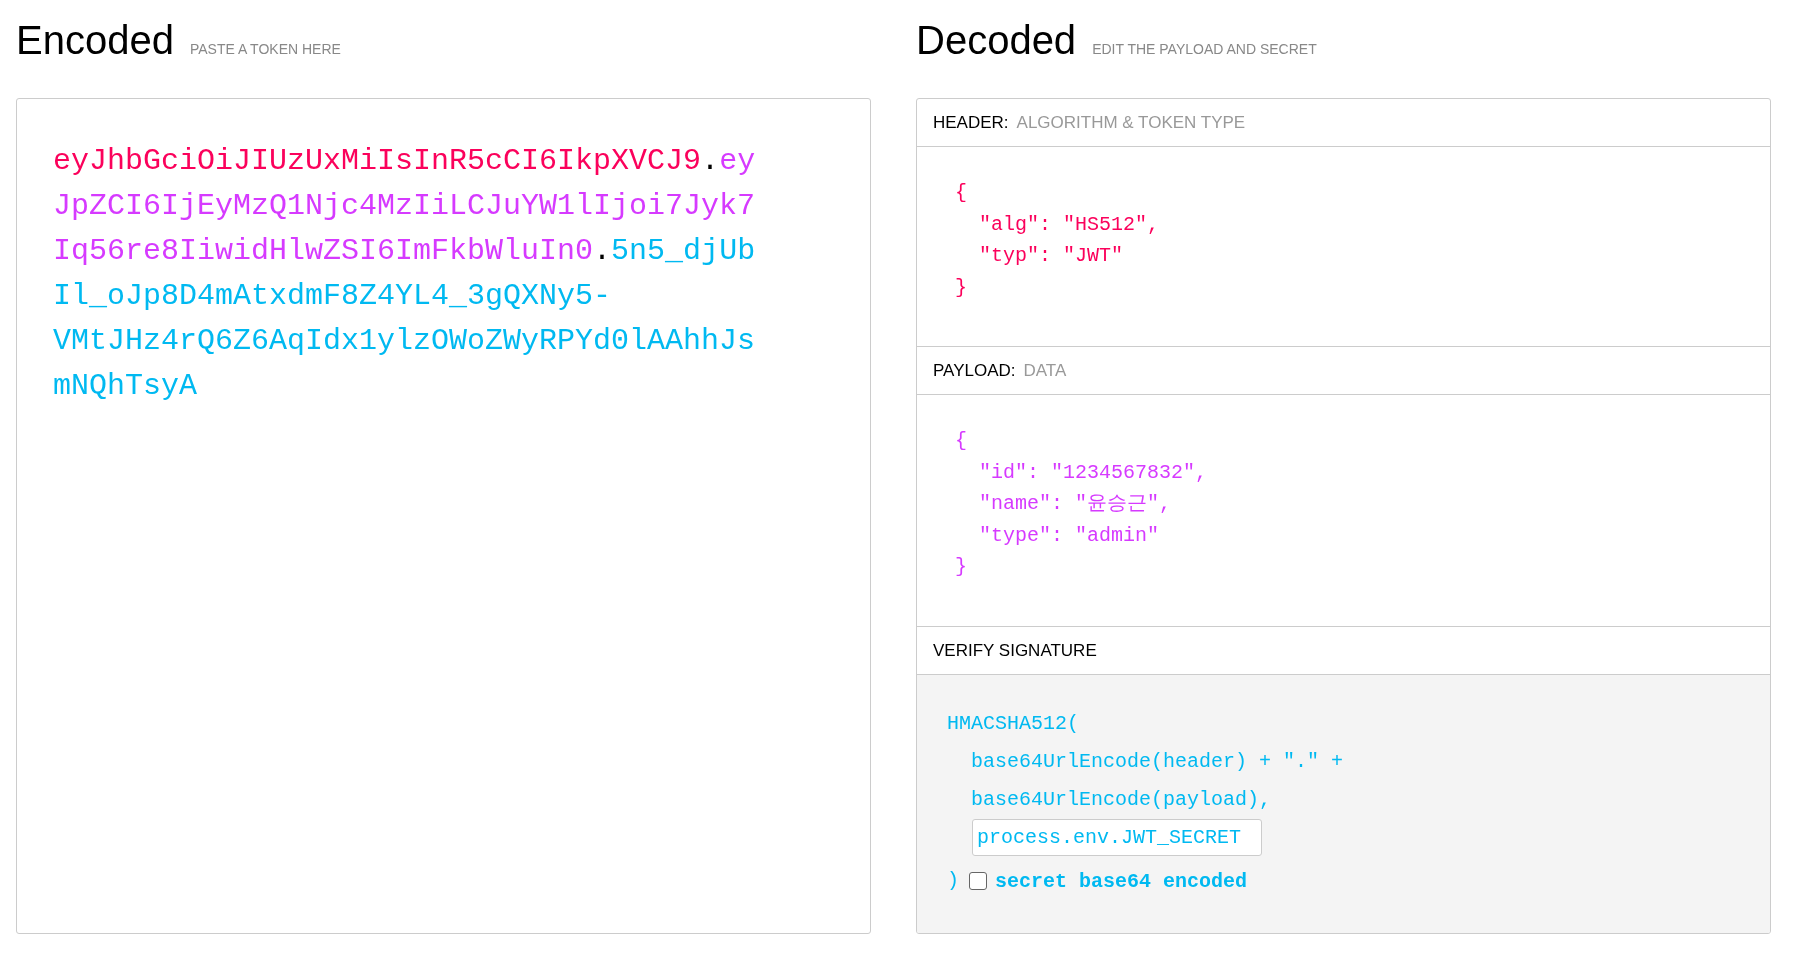 Image resolution: width=1794 pixels, height=955 pixels. Describe the element at coordinates (405, 206) in the screenshot. I see `token-line: JpZCI6IjEyMzQ1Njc4MzIiLCJuYW1lIjoi7Jyk7` at that location.